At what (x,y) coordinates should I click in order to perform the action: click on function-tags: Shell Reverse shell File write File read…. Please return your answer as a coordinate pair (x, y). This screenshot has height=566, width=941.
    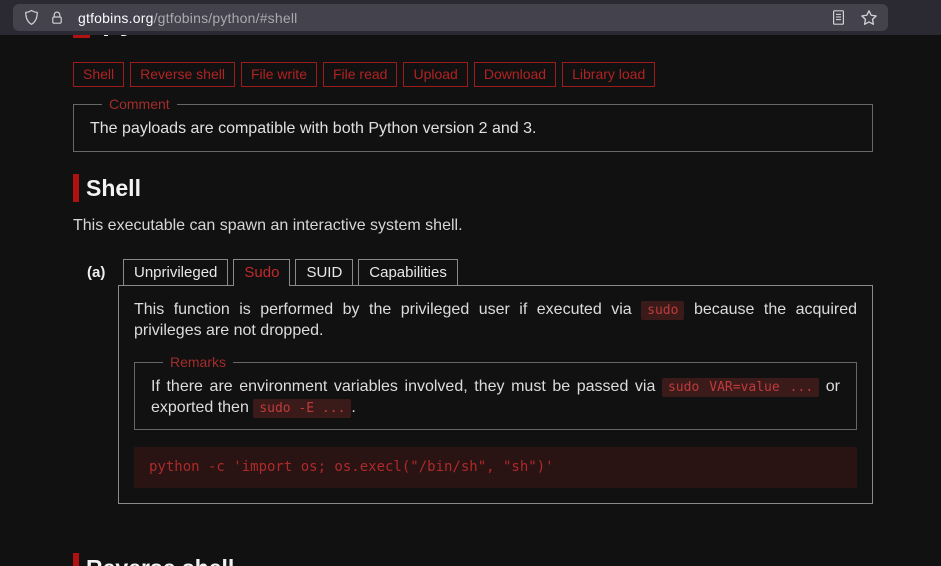
    Looking at the image, I should click on (473, 74).